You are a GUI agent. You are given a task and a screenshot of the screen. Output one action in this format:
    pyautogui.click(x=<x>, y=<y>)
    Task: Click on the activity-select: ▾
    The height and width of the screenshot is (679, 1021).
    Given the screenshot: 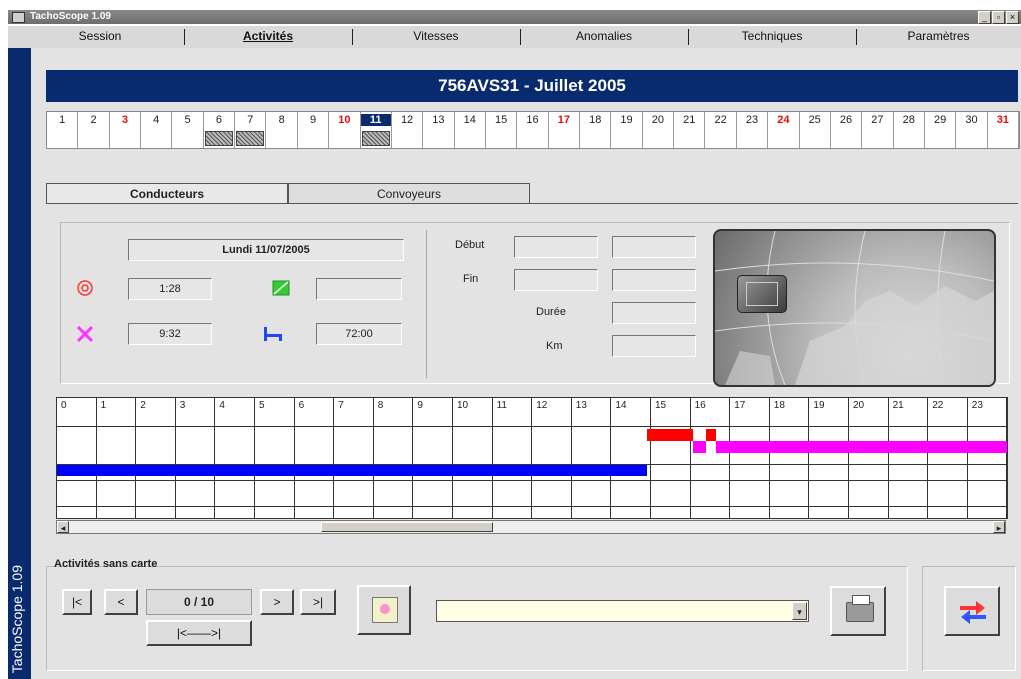 What is the action you would take?
    pyautogui.click(x=622, y=611)
    